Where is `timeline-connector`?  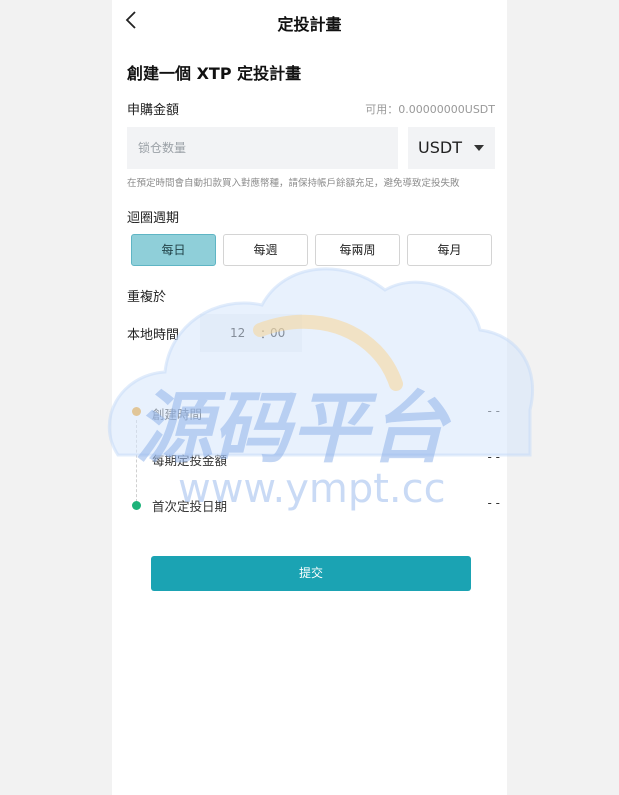 timeline-connector is located at coordinates (136, 461).